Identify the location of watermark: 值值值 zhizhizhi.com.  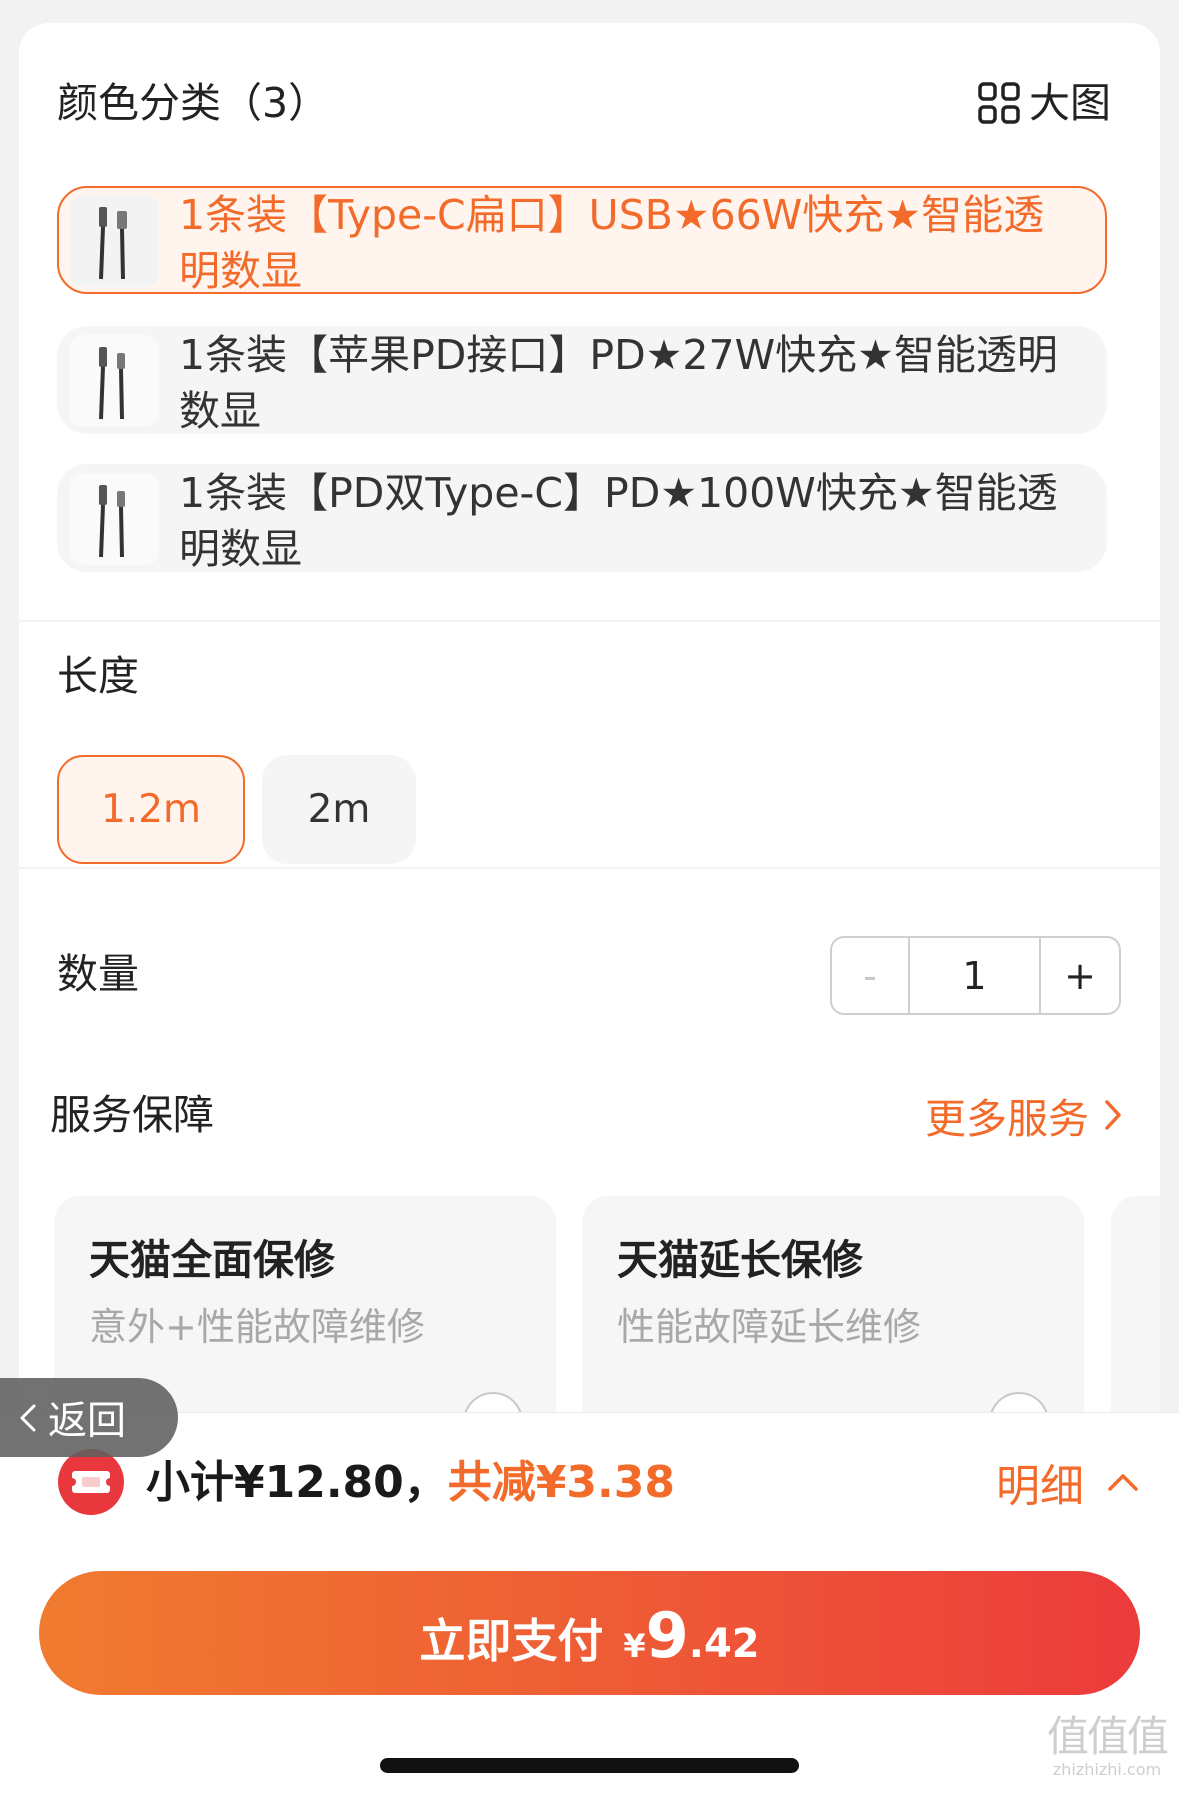
(1107, 1745).